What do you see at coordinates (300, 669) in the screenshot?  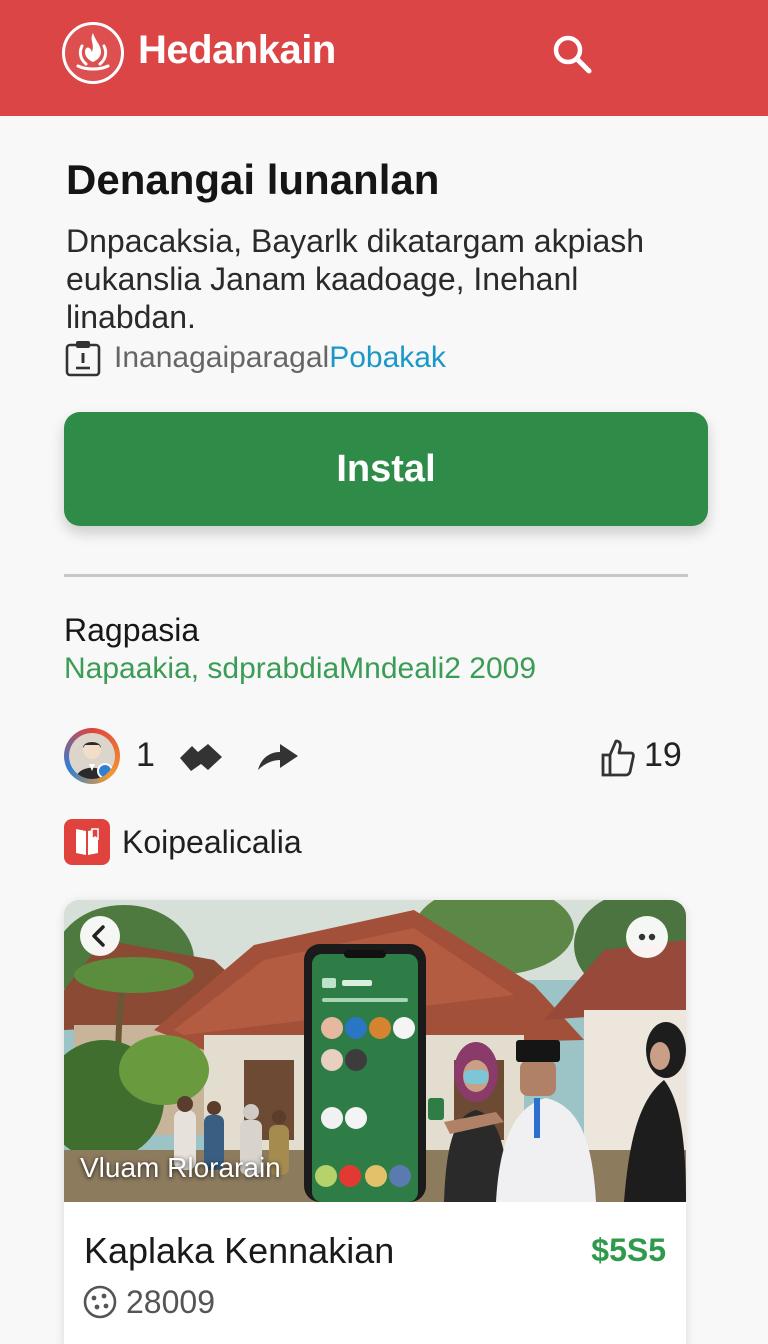 I see `section-subtitle: Napaakia, sdprabdiaMndeali2 2009` at bounding box center [300, 669].